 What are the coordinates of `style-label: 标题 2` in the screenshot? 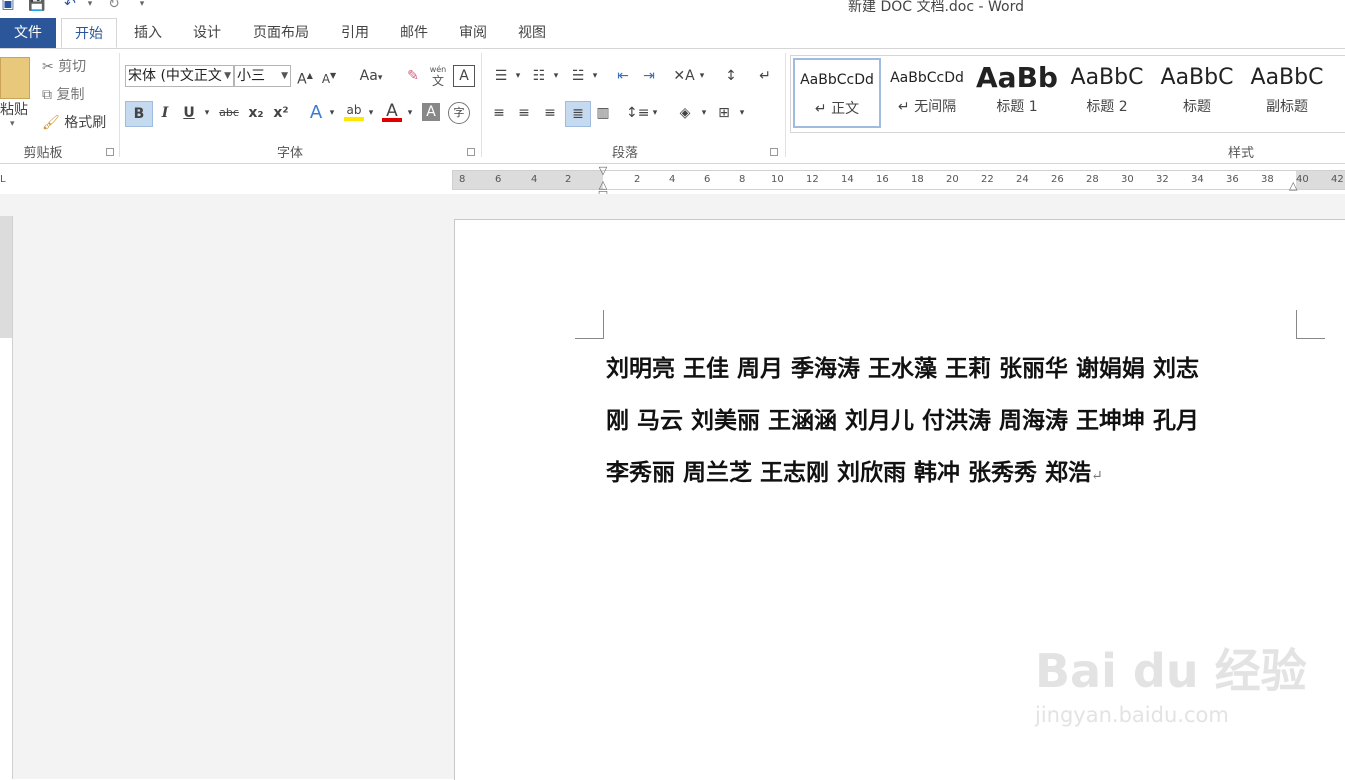 It's located at (1107, 107).